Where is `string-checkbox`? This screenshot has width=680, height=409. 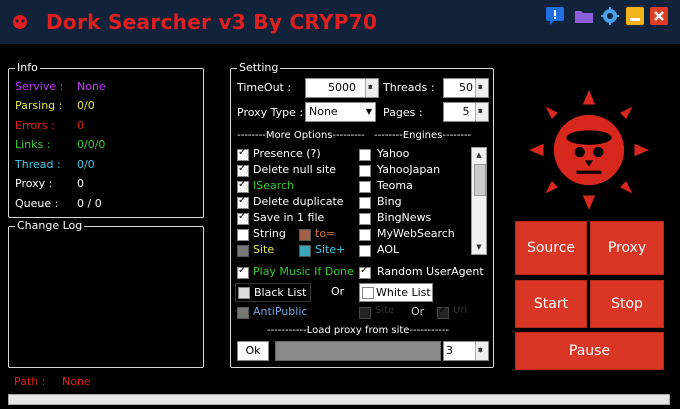 string-checkbox is located at coordinates (243, 235).